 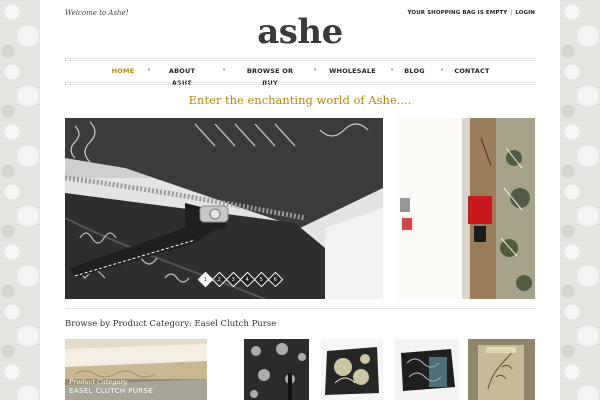 What do you see at coordinates (240, 279) in the screenshot?
I see `slider-dots: 1 2 3 4 5 6` at bounding box center [240, 279].